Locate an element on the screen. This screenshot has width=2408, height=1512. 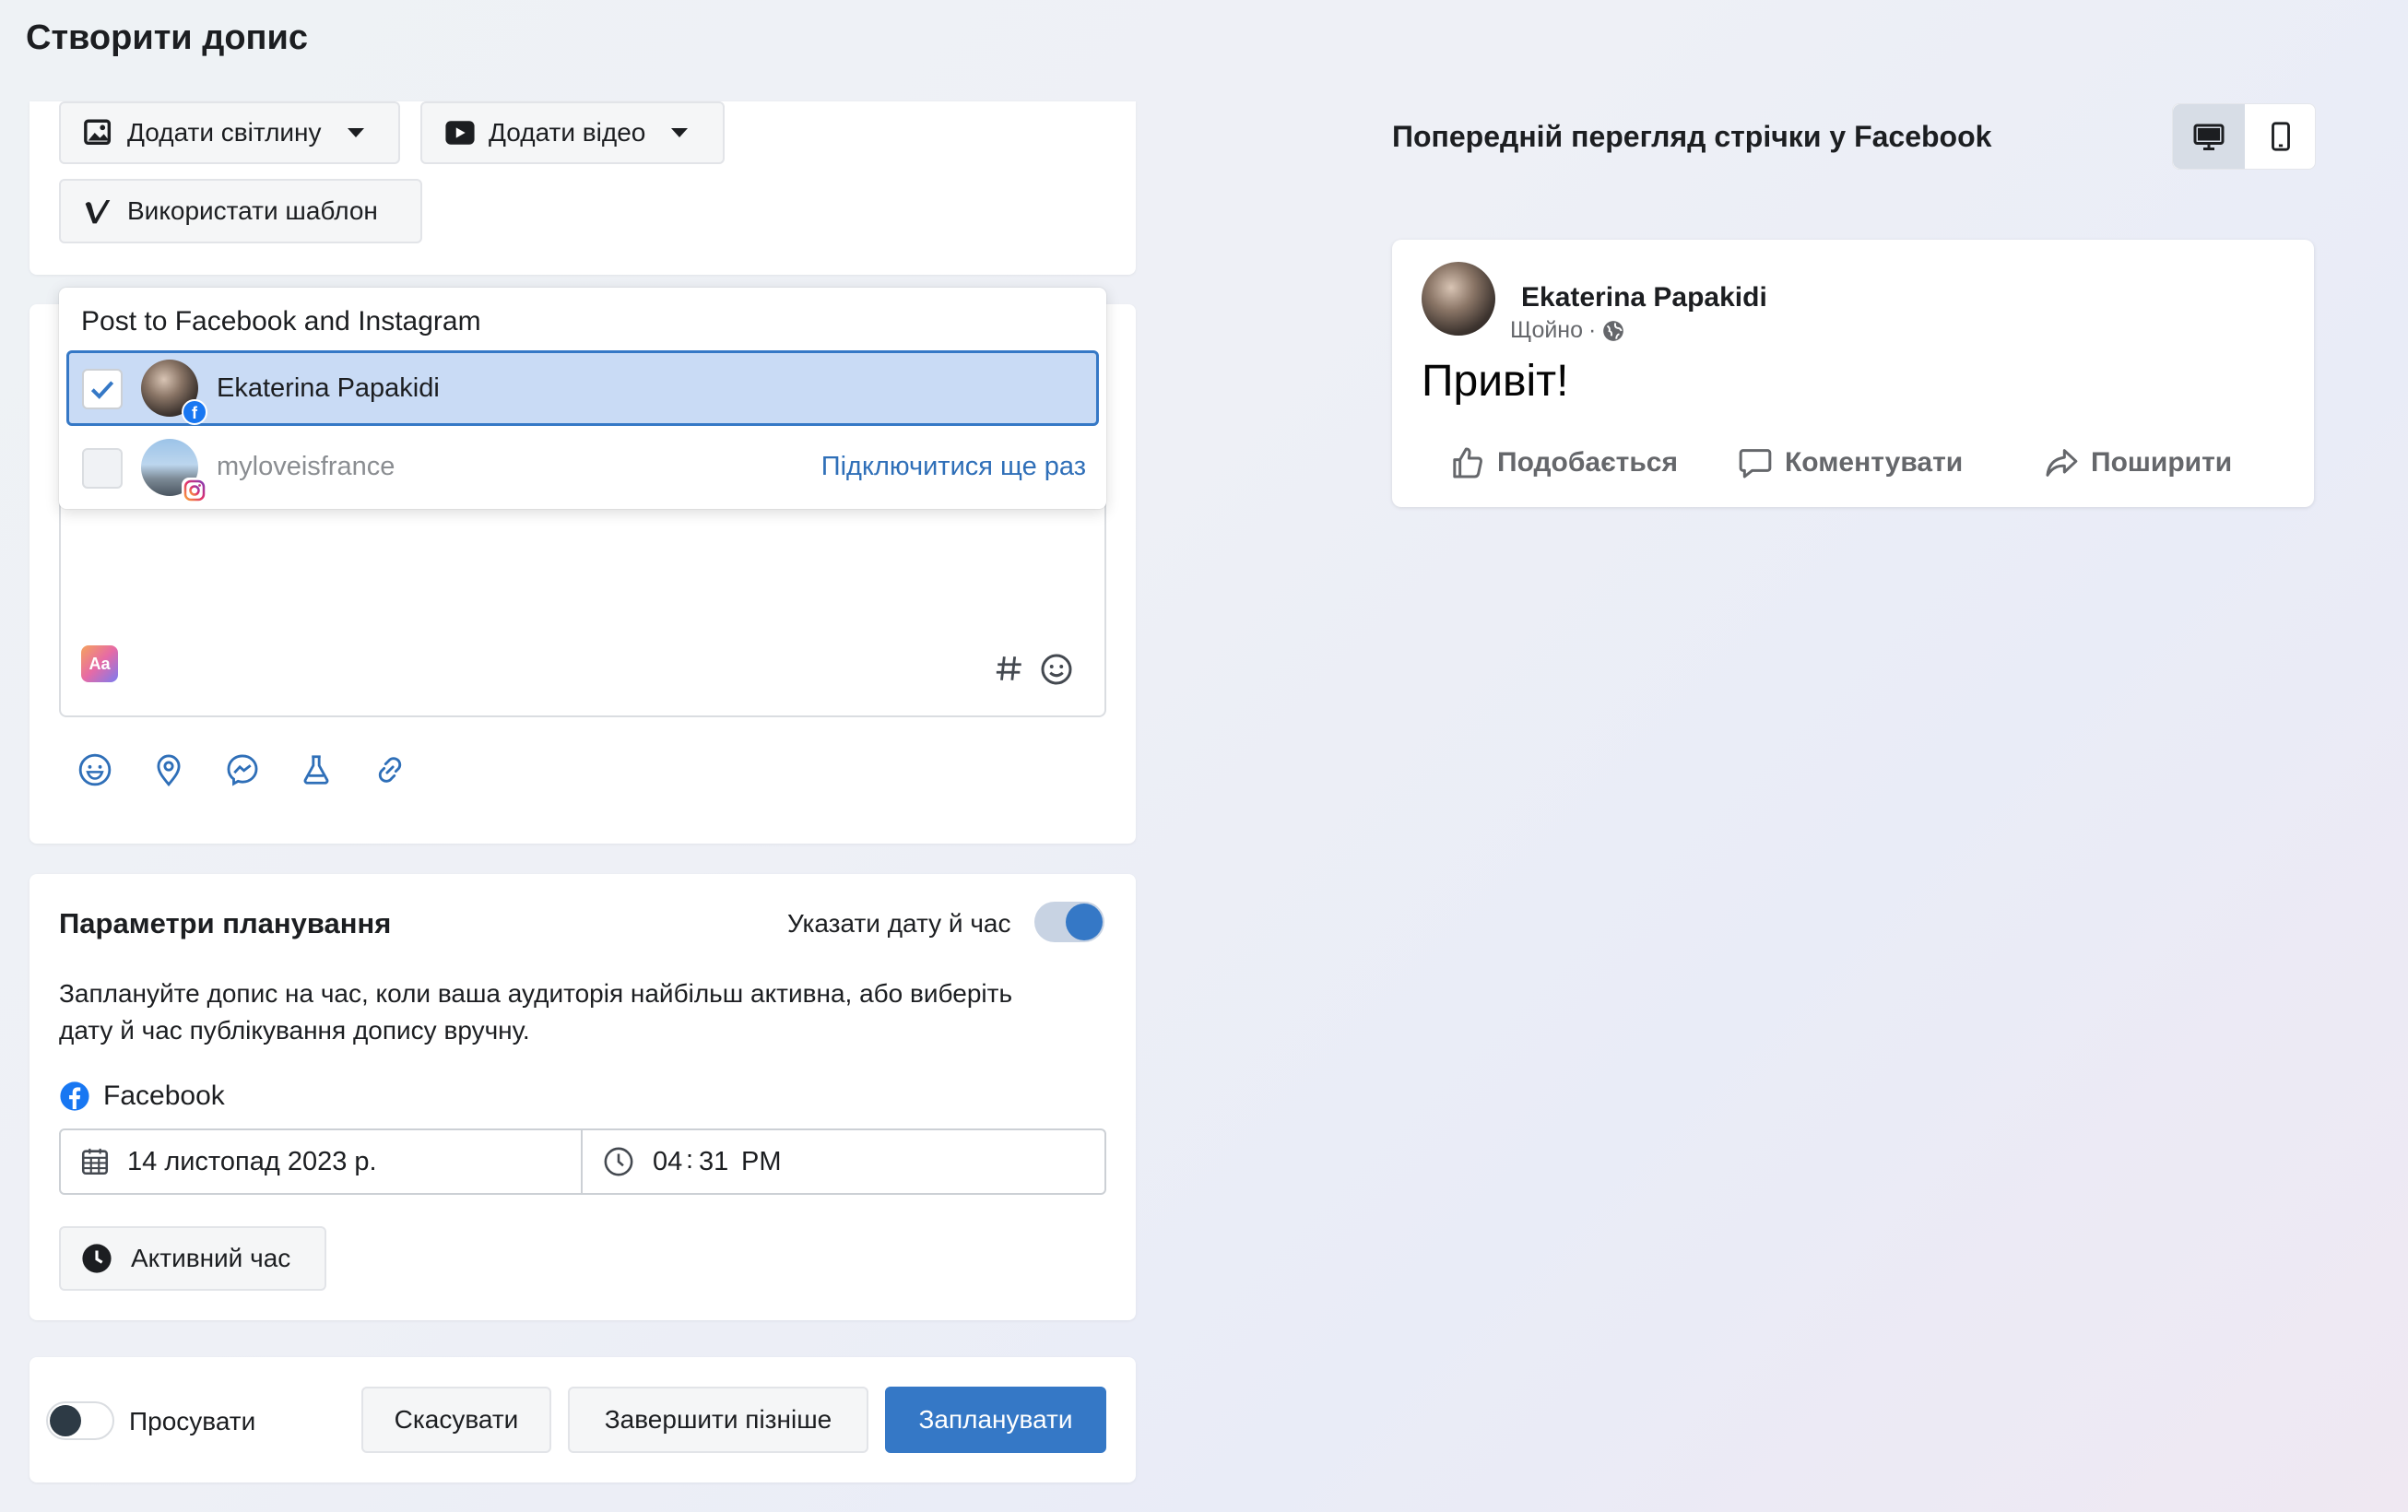
cancel-label: Скасувати is located at coordinates (457, 1419).